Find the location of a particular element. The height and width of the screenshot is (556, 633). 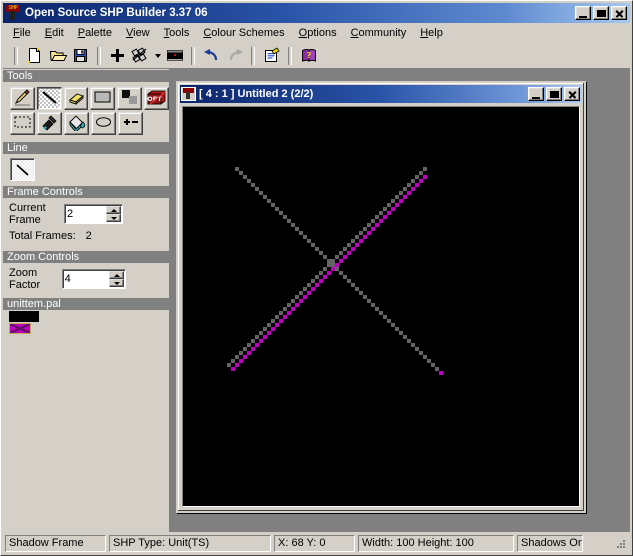

shuffle-frames-icon is located at coordinates (140, 56).